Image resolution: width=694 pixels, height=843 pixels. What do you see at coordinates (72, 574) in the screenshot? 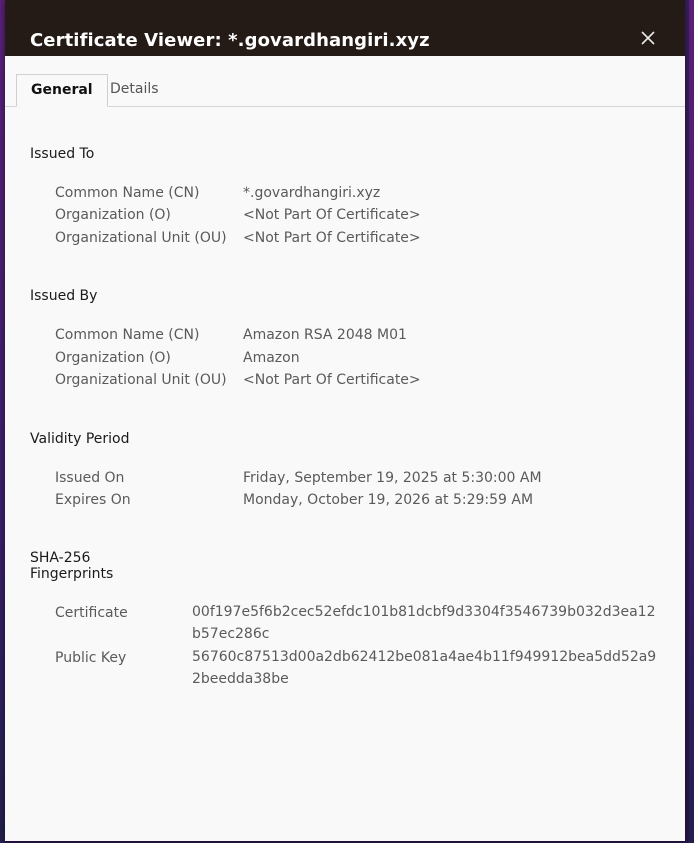
I see `fingerprints-heading-line2: Fingerprints` at bounding box center [72, 574].